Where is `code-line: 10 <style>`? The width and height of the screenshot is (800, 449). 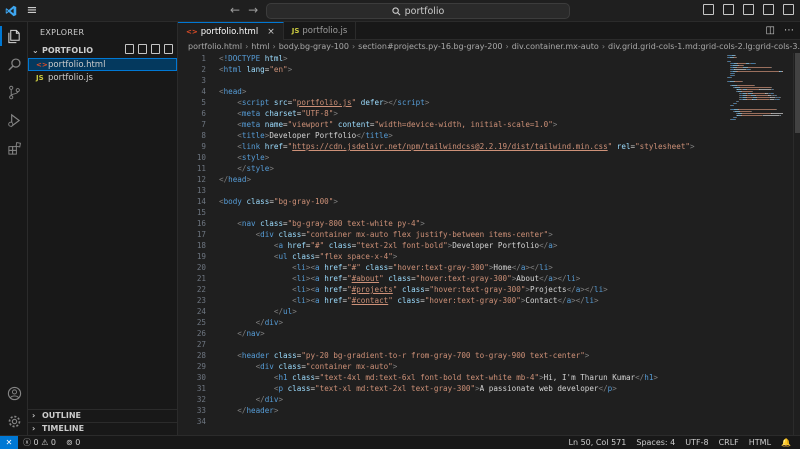 code-line: 10 <style> is located at coordinates (450, 157).